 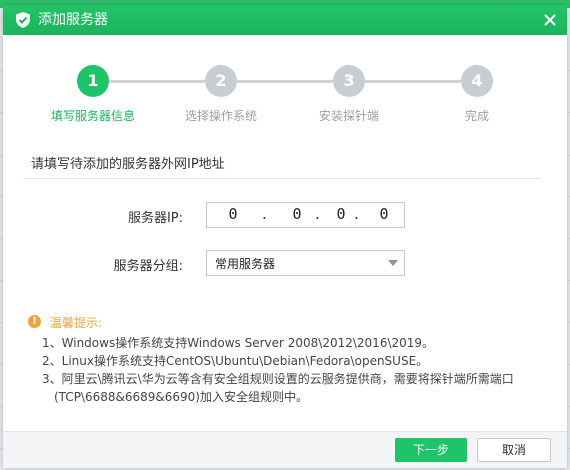 What do you see at coordinates (476, 116) in the screenshot?
I see `step-4-label: 完成` at bounding box center [476, 116].